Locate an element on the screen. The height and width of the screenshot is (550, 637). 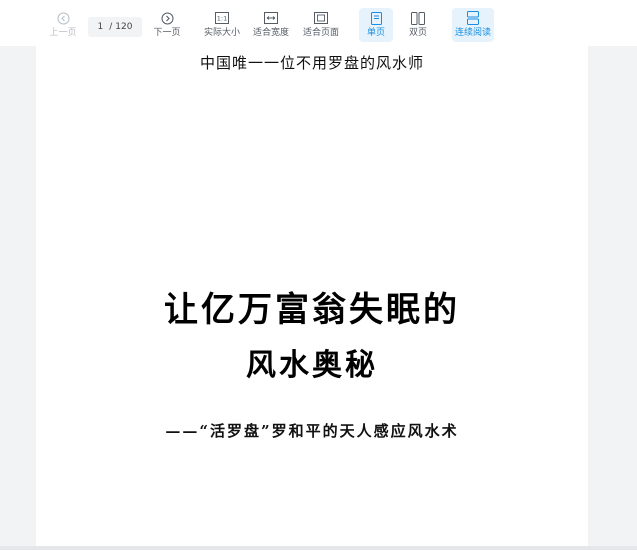
prev-page-button: 上一页 is located at coordinates (63, 25).